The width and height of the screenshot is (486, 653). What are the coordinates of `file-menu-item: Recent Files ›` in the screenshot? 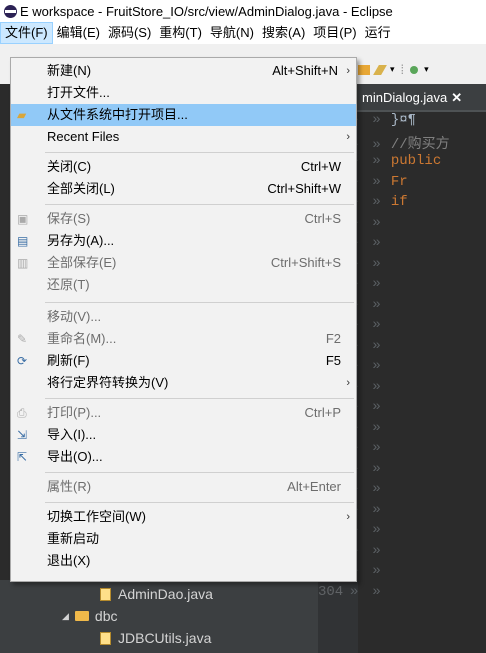 It's located at (183, 137).